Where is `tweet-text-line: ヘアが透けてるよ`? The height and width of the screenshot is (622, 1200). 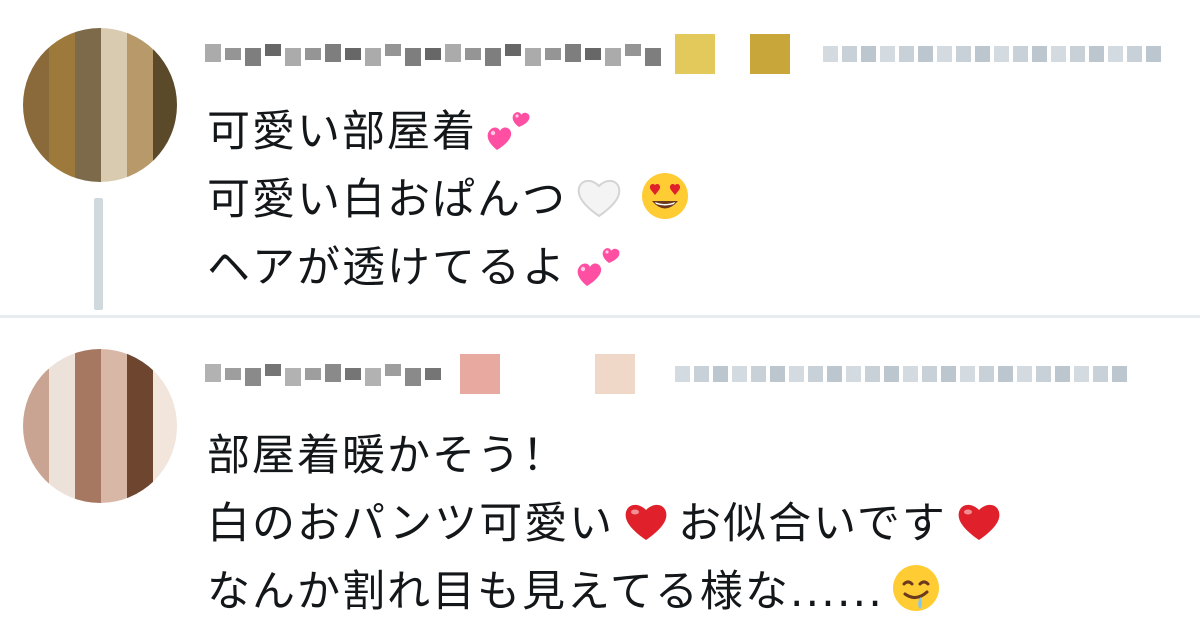 tweet-text-line: ヘアが透けてるよ is located at coordinates (449, 264).